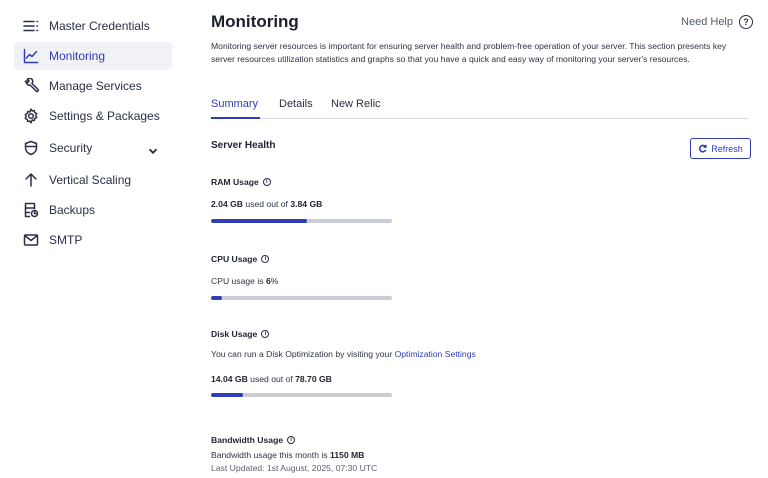 Image resolution: width=768 pixels, height=478 pixels. I want to click on sidebar-item-master-credentials: Master Credentials, so click(93, 26).